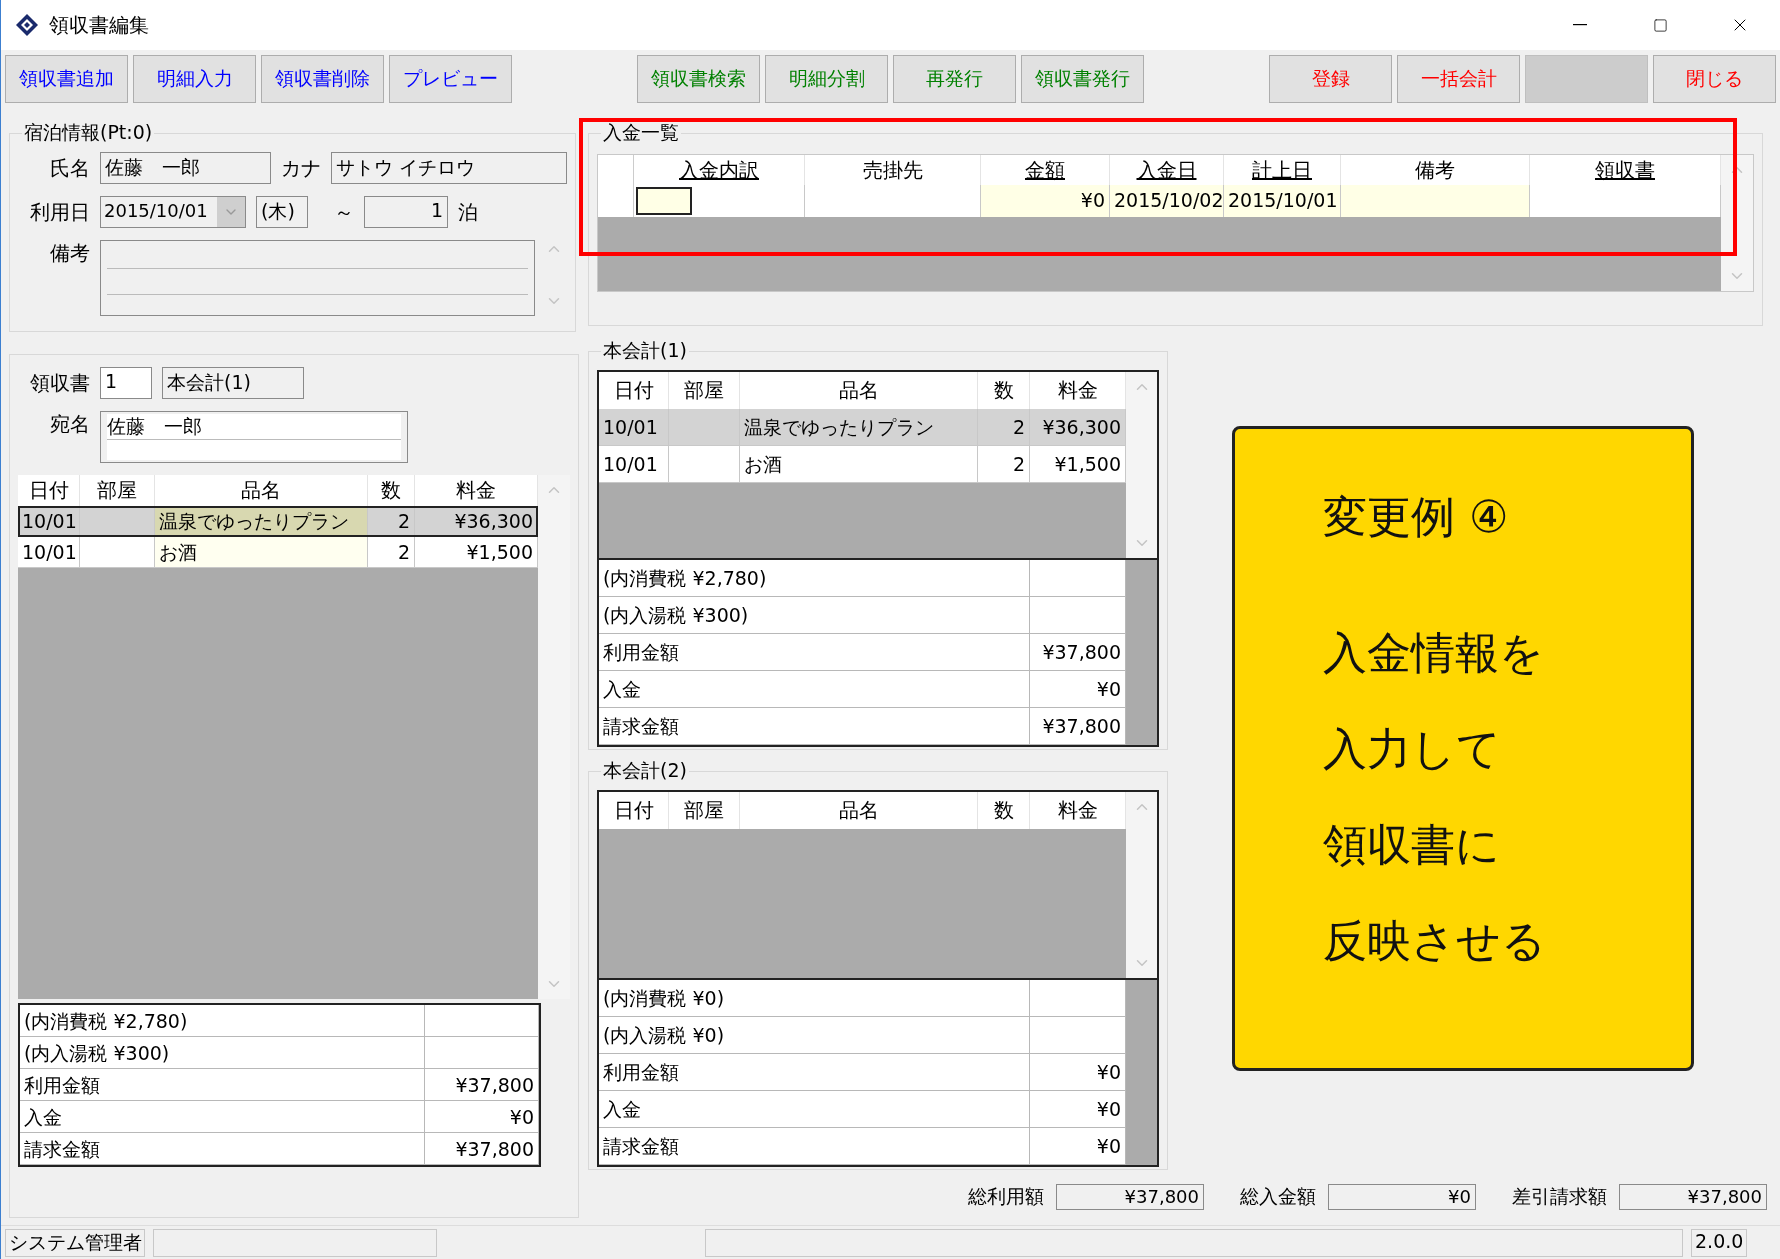 Image resolution: width=1780 pixels, height=1259 pixels. I want to click on app-logo-icon, so click(27, 25).